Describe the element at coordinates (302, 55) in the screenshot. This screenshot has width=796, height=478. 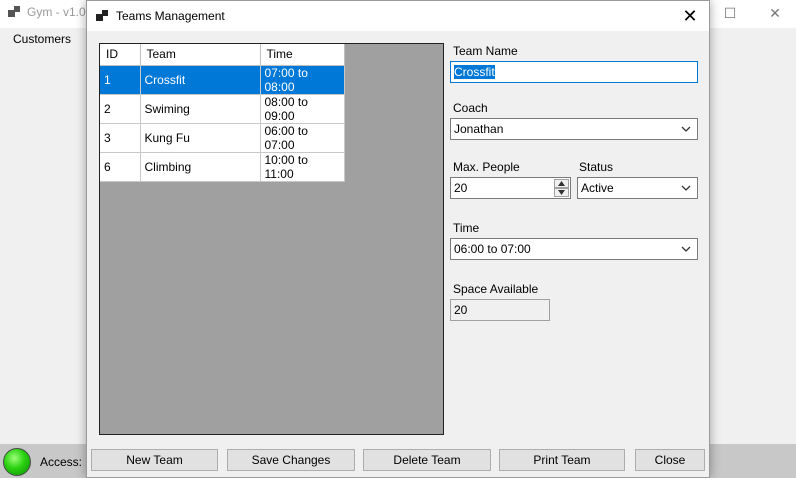
I see `column-header-time: Time` at that location.